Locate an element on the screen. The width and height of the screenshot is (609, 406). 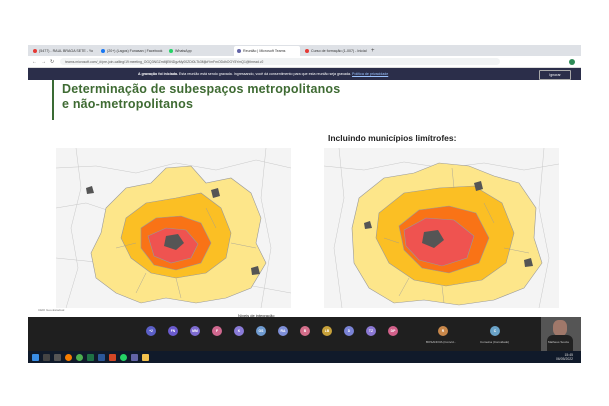
slide-subtitle: Incluindo municípios limítrofes: is located at coordinates (392, 138).